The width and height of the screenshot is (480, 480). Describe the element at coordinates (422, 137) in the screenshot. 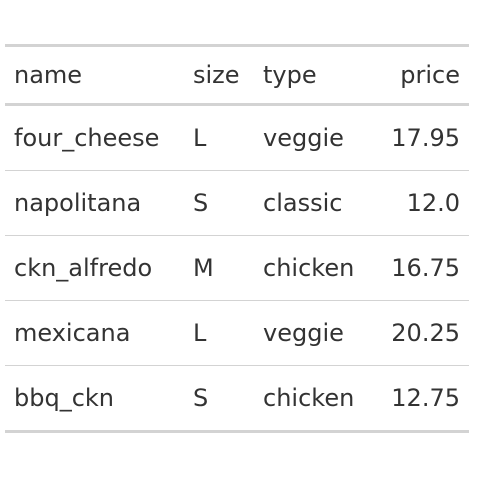

I see `cell-price: 17.95` at that location.